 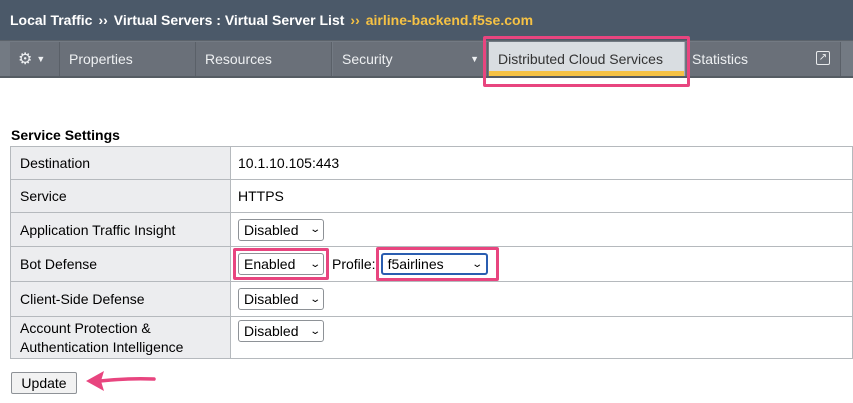 What do you see at coordinates (120, 264) in the screenshot?
I see `bot-defense-label: Bot Defense` at bounding box center [120, 264].